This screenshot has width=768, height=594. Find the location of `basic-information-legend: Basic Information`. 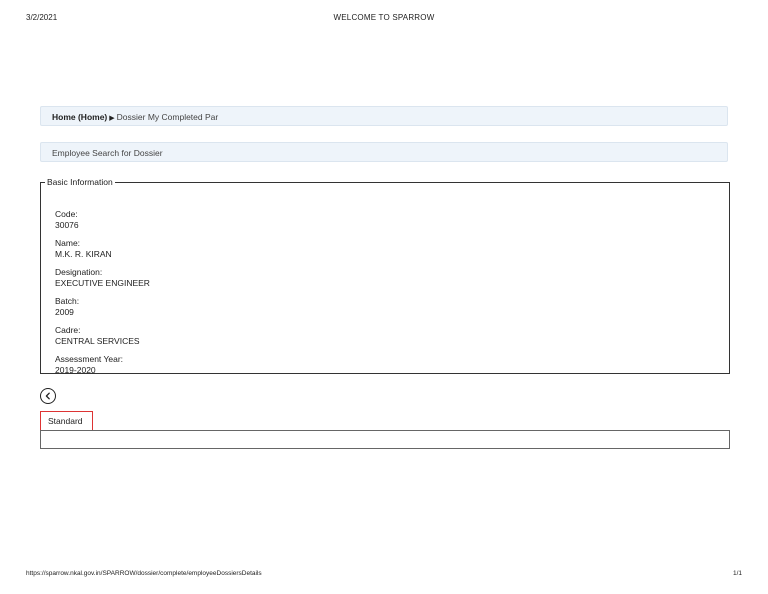

basic-information-legend: Basic Information is located at coordinates (80, 182).